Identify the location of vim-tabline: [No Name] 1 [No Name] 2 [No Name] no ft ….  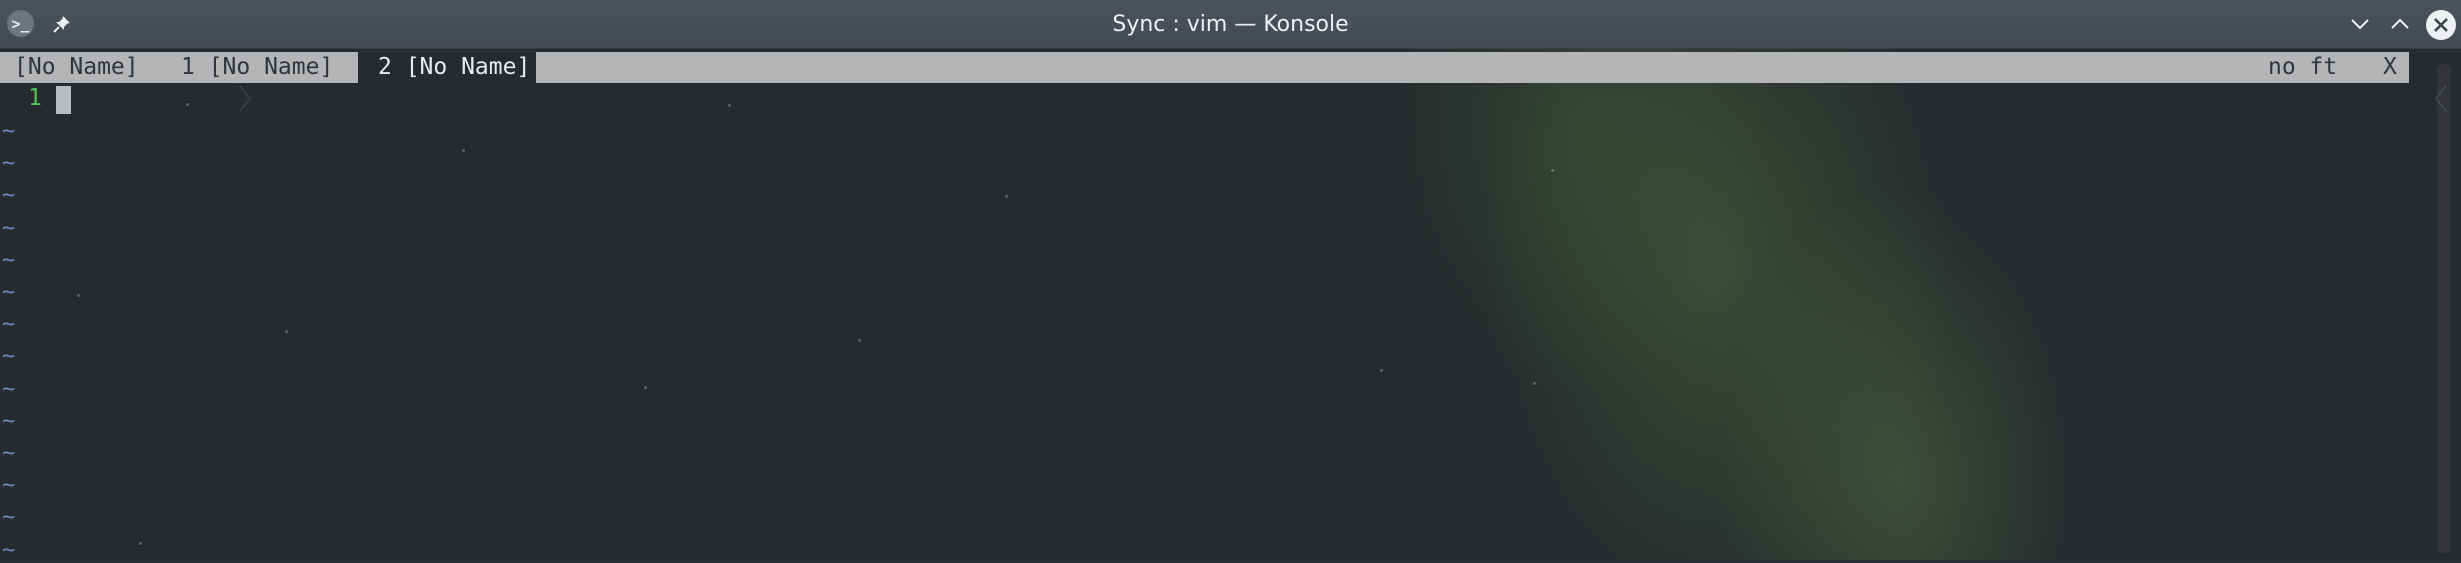
(1223, 83).